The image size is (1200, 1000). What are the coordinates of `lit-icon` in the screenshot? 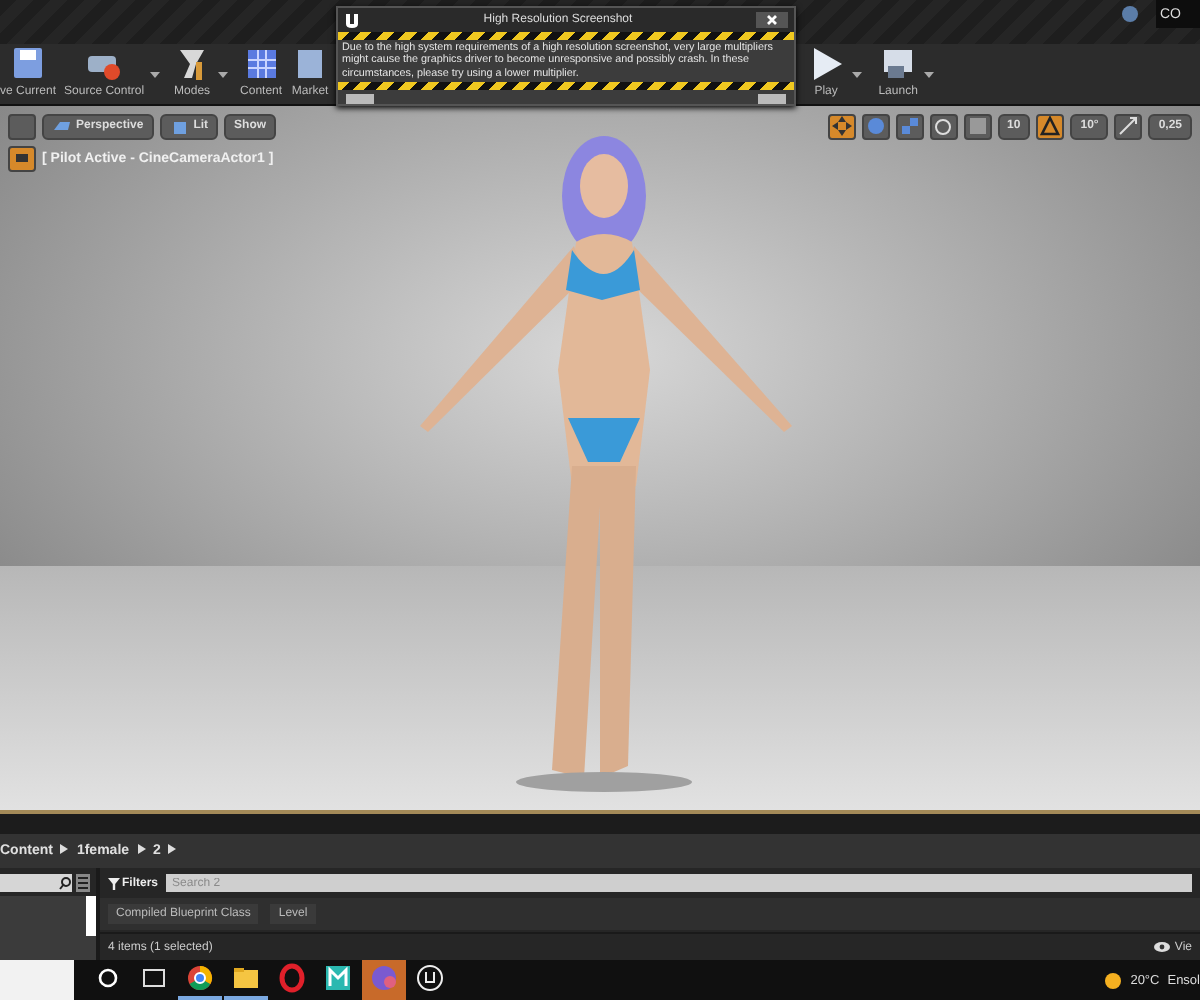 It's located at (179, 126).